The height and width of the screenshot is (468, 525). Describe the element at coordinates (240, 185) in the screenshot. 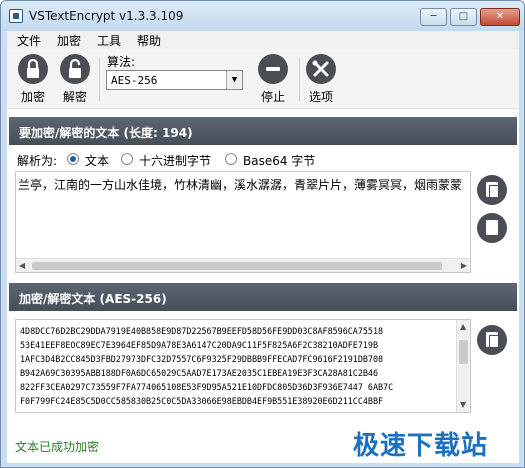

I see `input-text: 兰亭，江南的一方山水佳境，竹林清幽，溪水潺潺，青翠片片，薄雾冥冥，烟雨蒙蒙` at that location.